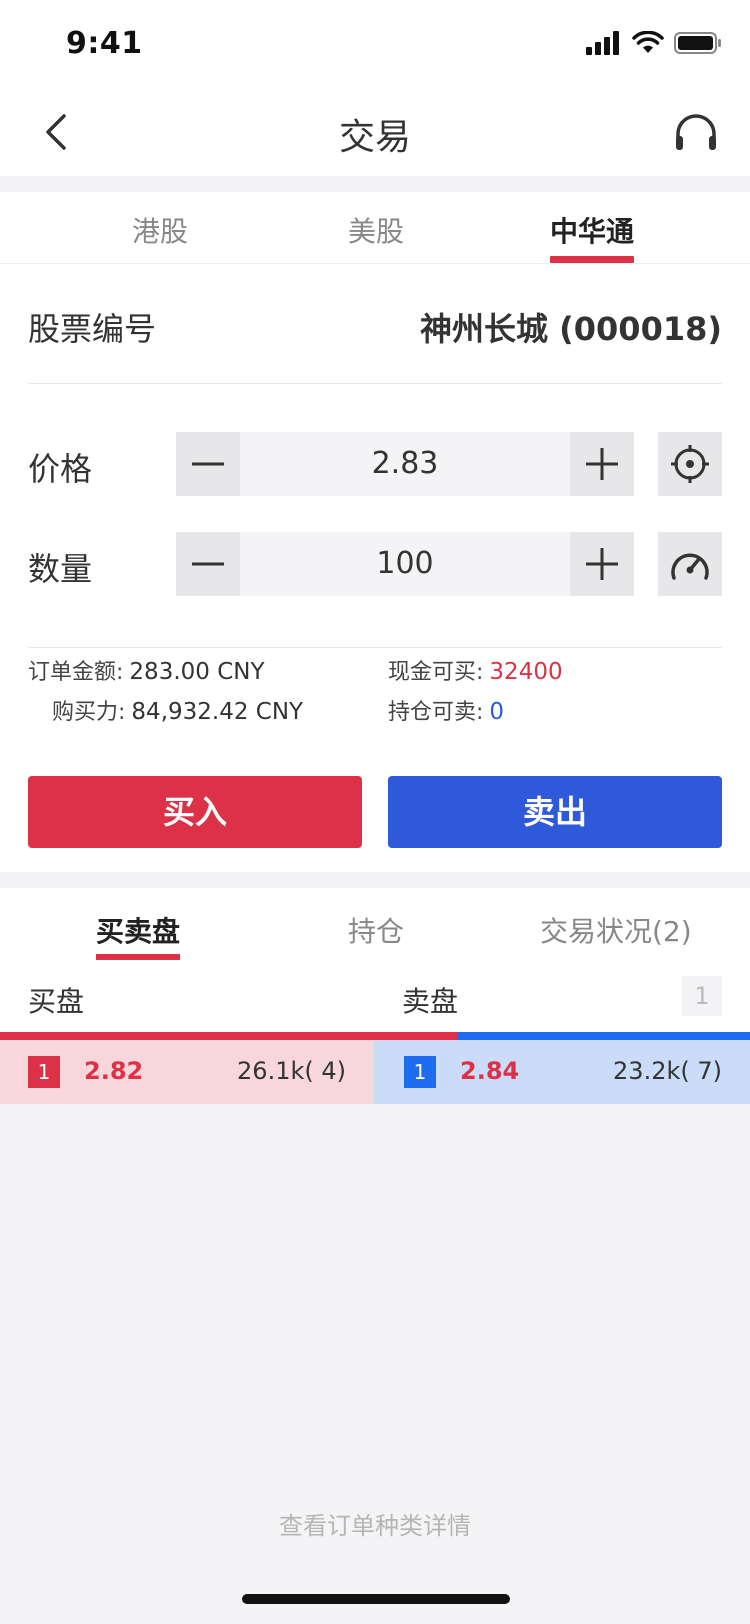 This screenshot has width=750, height=1624. What do you see at coordinates (374, 137) in the screenshot?
I see `page-title: 交易` at bounding box center [374, 137].